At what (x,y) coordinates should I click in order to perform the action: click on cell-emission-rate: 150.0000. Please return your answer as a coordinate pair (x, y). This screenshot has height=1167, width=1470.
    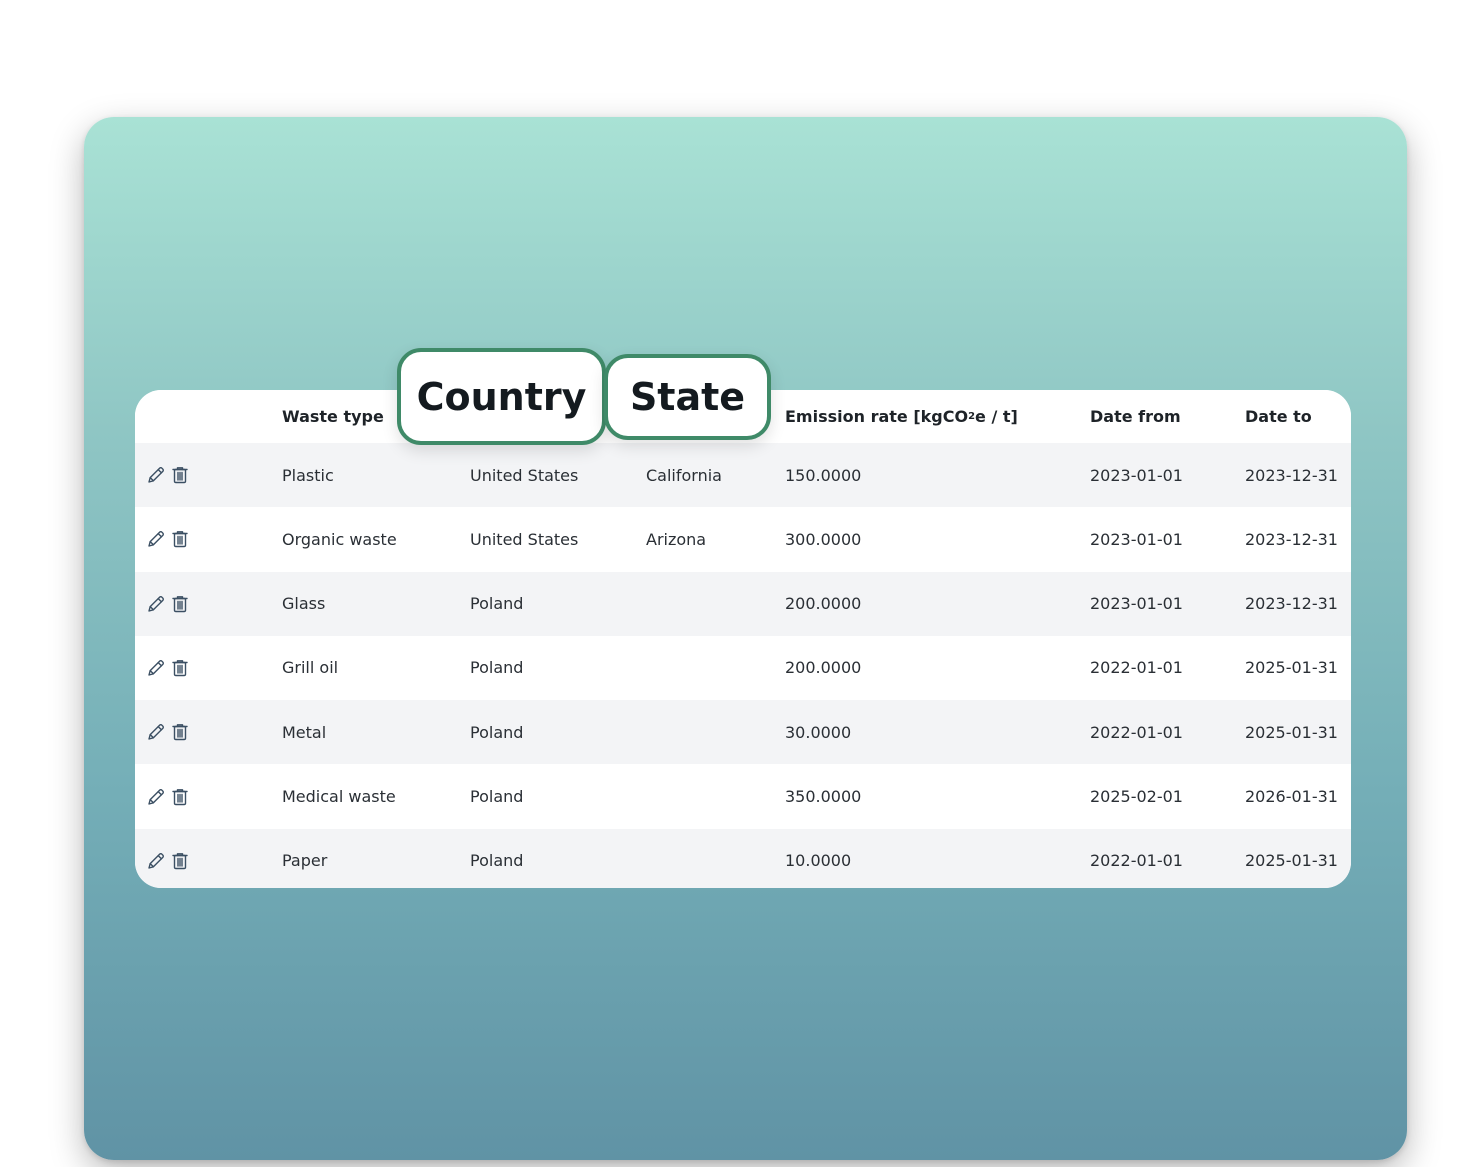
    Looking at the image, I should click on (823, 475).